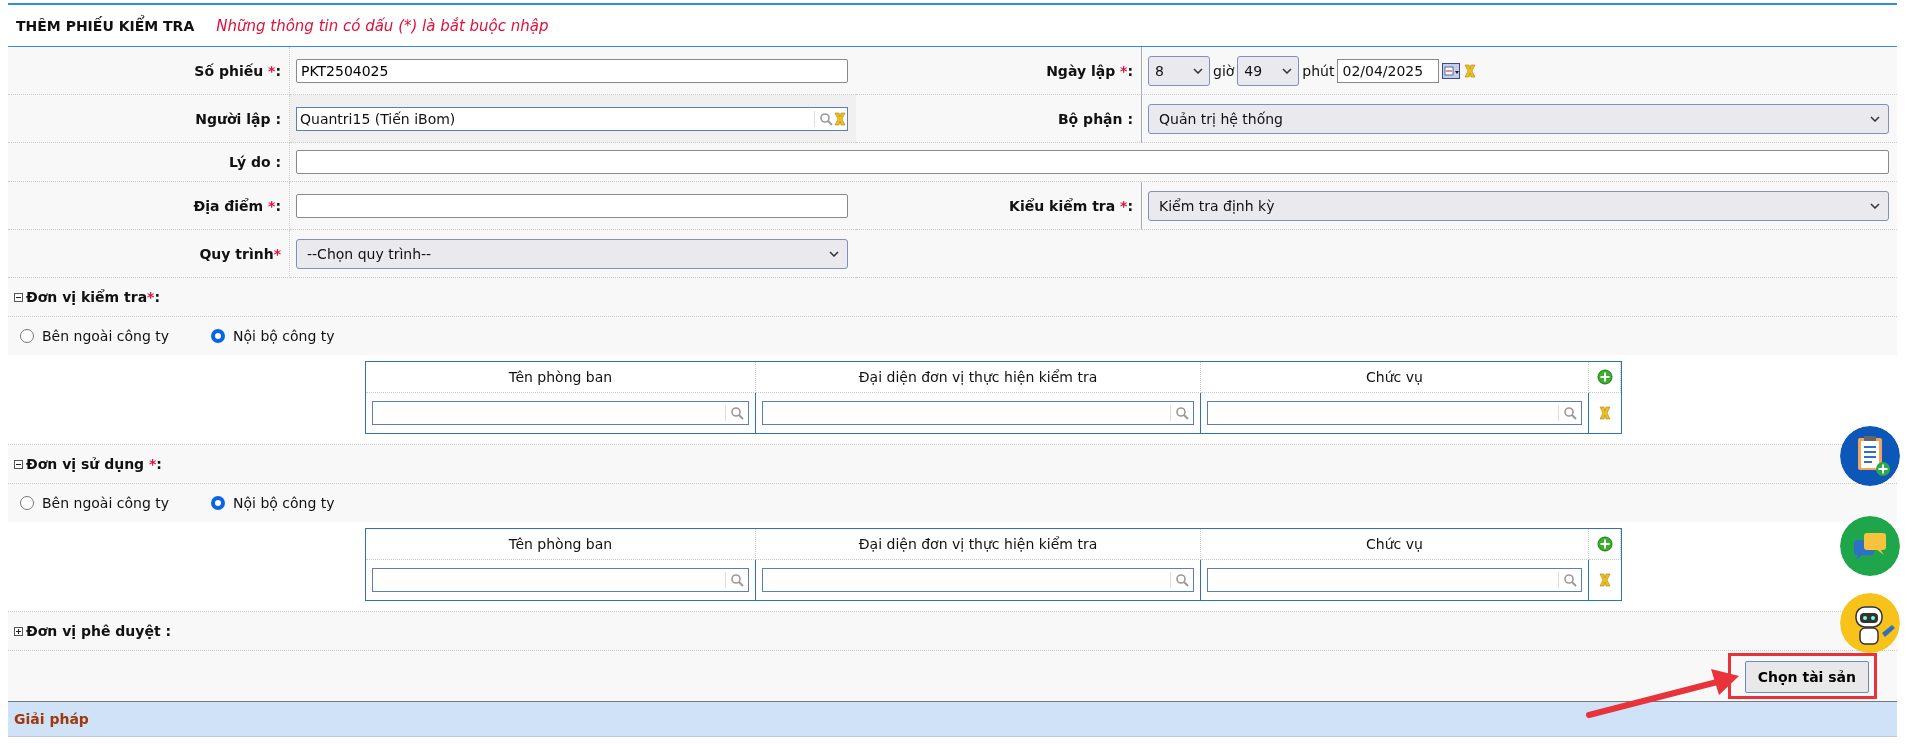  Describe the element at coordinates (1806, 677) in the screenshot. I see `choose-asset-button: Chọn tài sản` at that location.